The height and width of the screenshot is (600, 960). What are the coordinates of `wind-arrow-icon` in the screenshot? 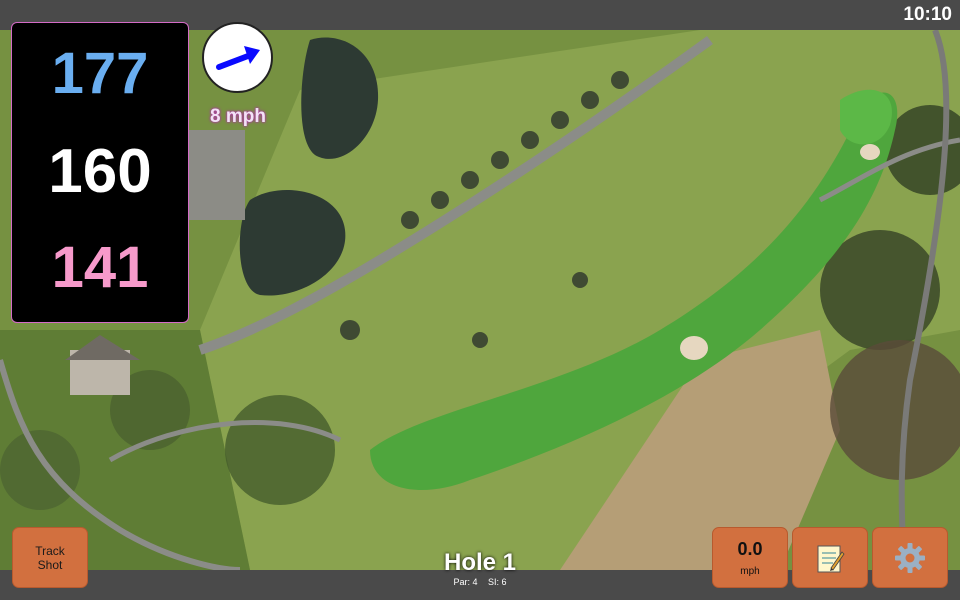 It's located at (238, 58).